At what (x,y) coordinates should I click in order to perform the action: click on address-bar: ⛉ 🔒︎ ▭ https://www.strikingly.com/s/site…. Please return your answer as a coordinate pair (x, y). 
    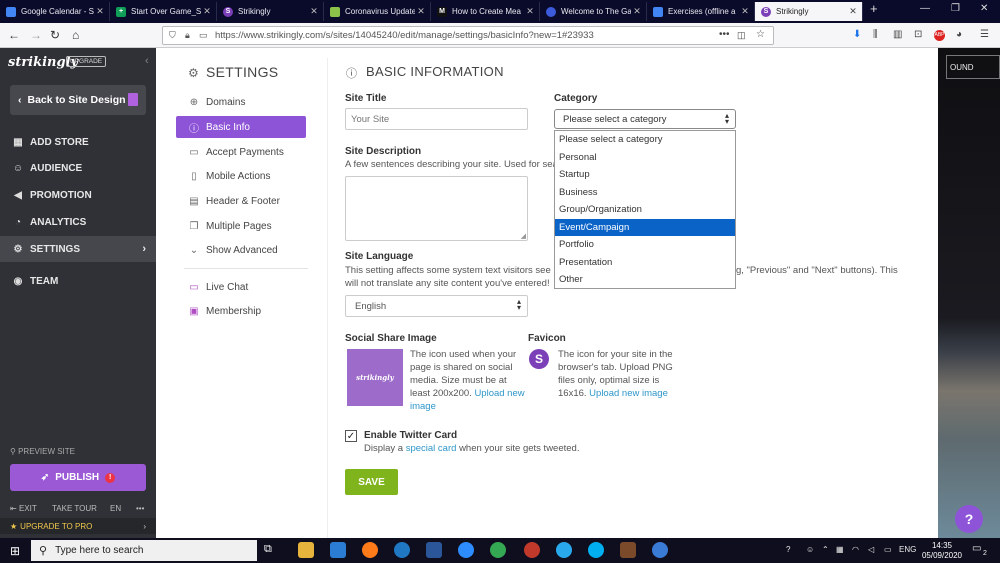
    Looking at the image, I should click on (468, 35).